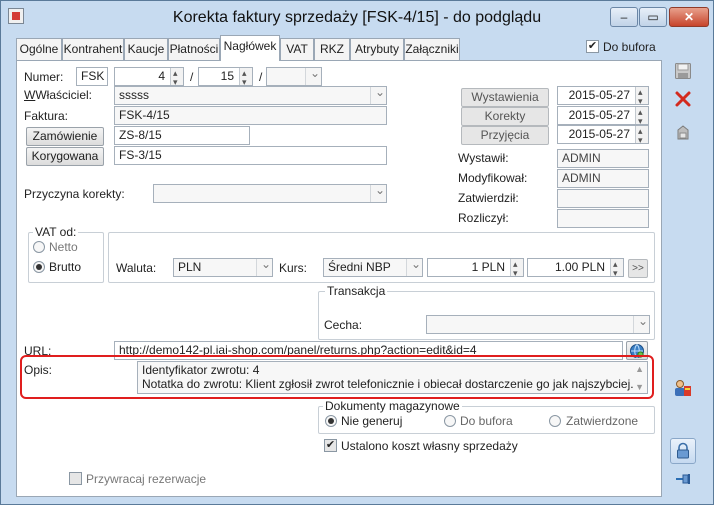  Describe the element at coordinates (294, 76) in the screenshot. I see `numer-series-field` at that location.